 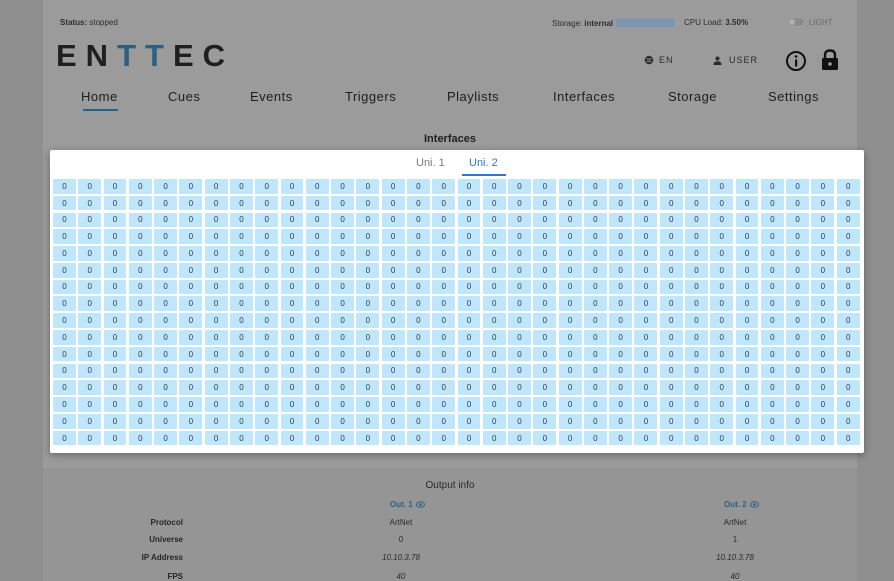 What do you see at coordinates (430, 163) in the screenshot?
I see `tab-universe-1: Uni. 1` at bounding box center [430, 163].